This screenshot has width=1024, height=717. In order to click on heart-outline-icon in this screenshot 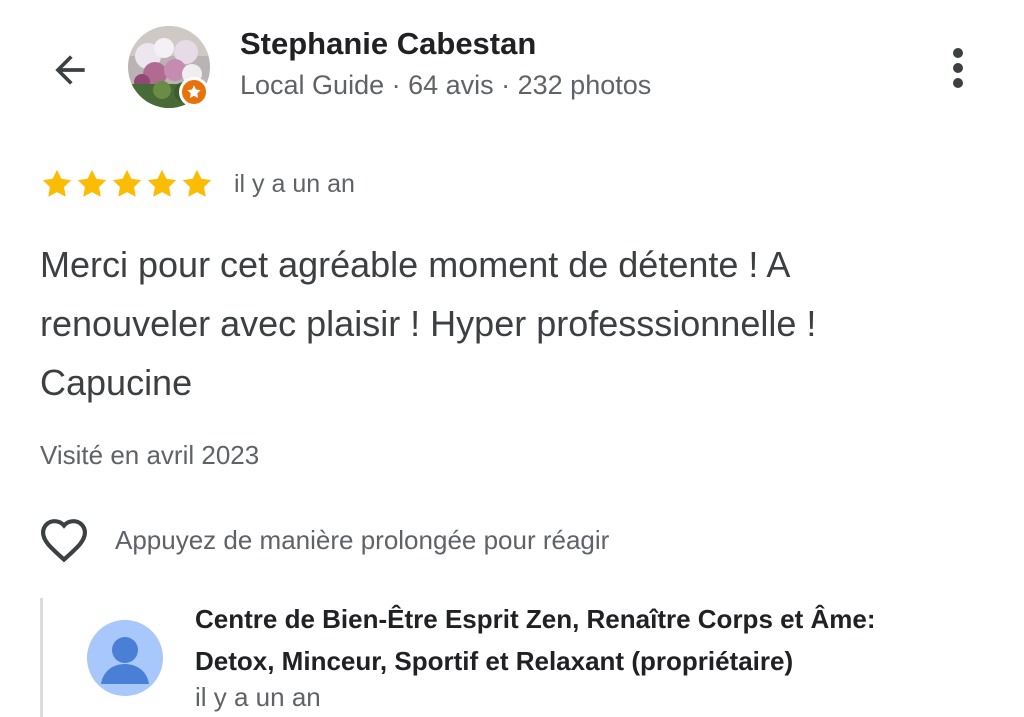, I will do `click(64, 541)`.